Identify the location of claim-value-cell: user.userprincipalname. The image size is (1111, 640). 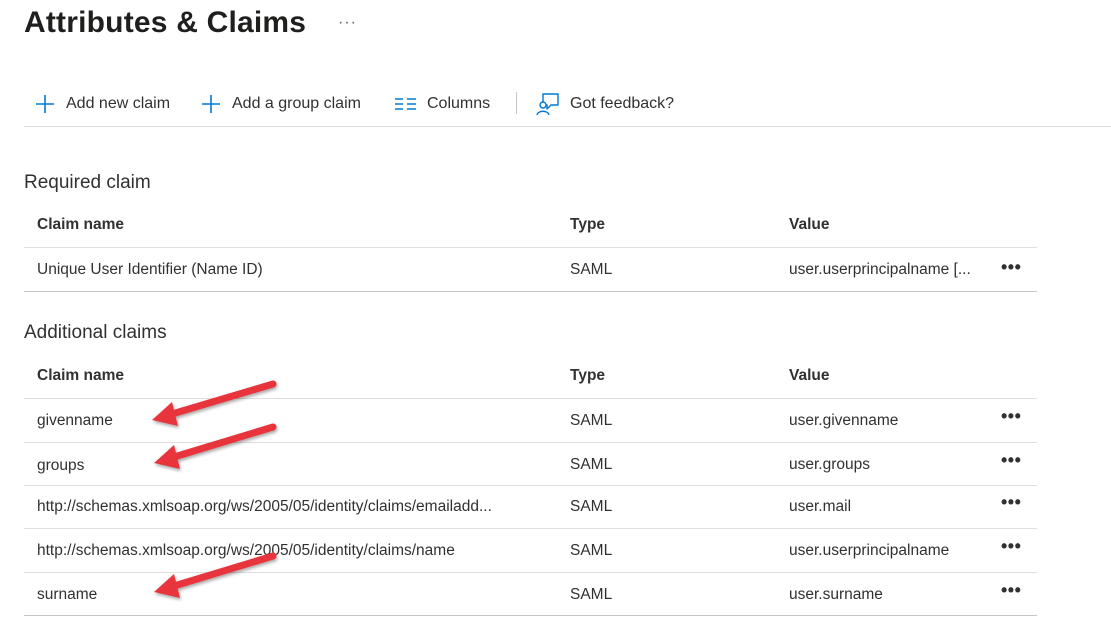
(869, 550).